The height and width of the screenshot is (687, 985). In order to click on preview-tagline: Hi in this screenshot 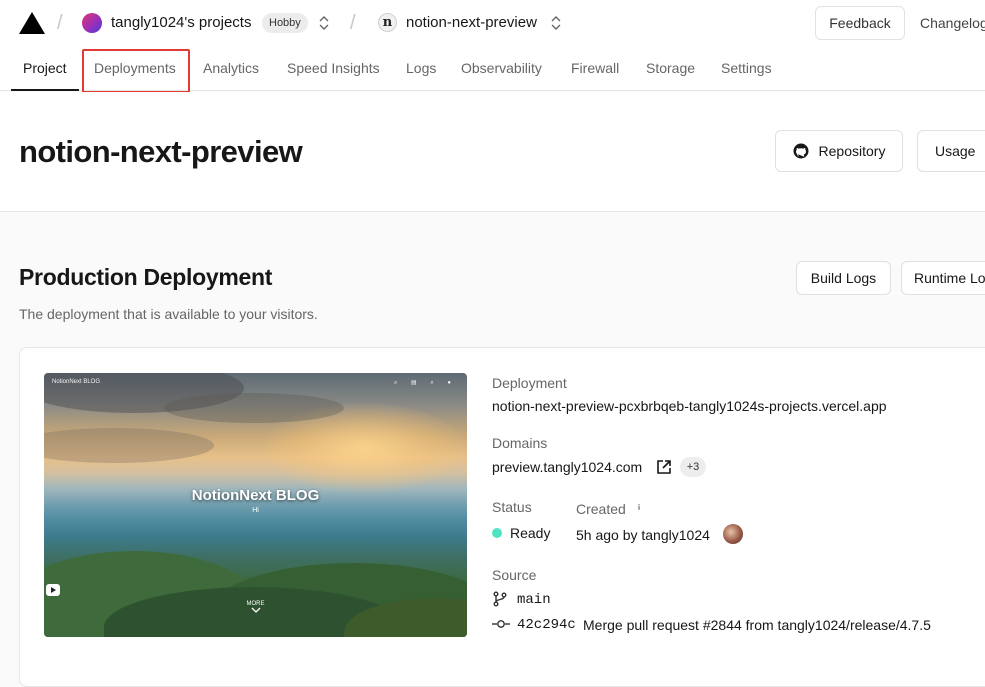, I will do `click(255, 510)`.